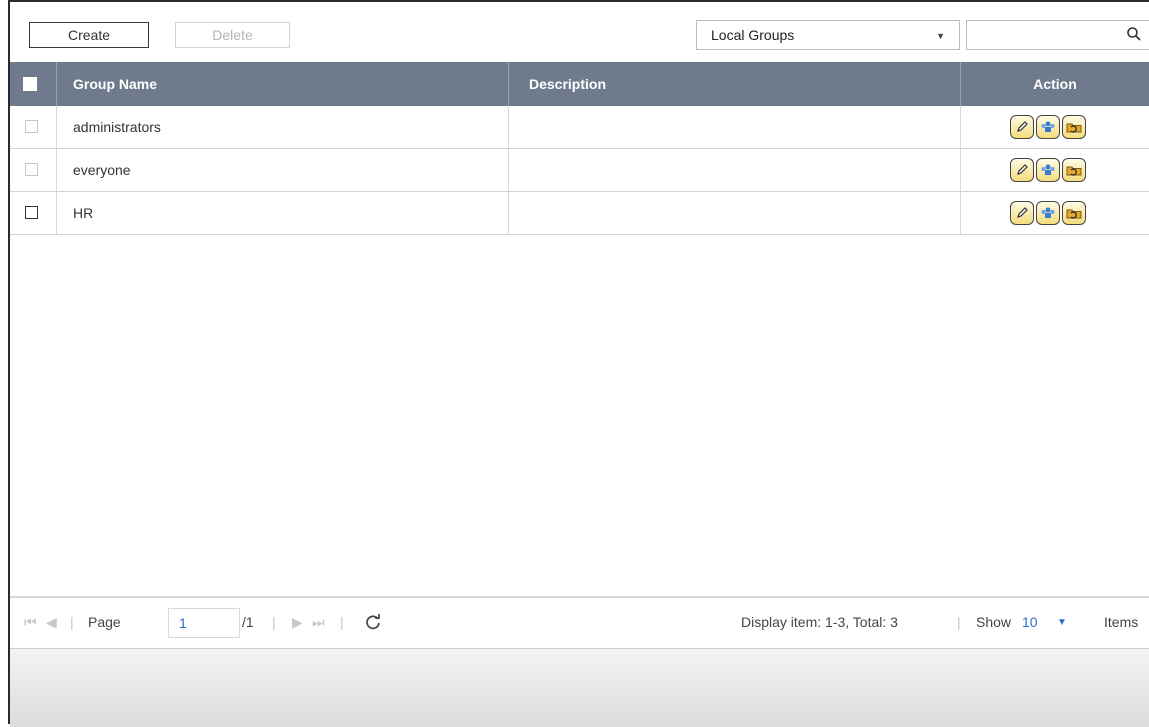 The image size is (1149, 727). Describe the element at coordinates (89, 35) in the screenshot. I see `create-button: Create` at that location.